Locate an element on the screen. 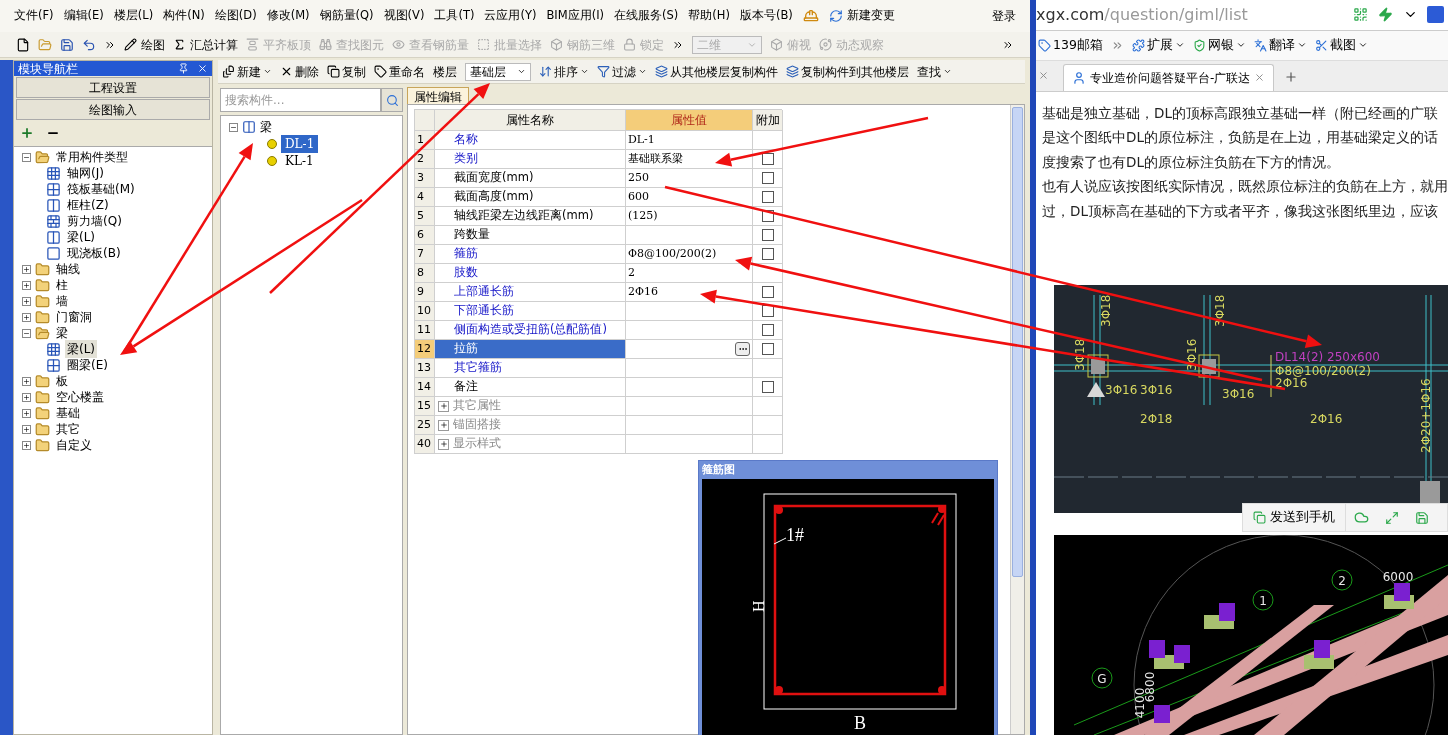  tab: 属性编辑 is located at coordinates (438, 95).